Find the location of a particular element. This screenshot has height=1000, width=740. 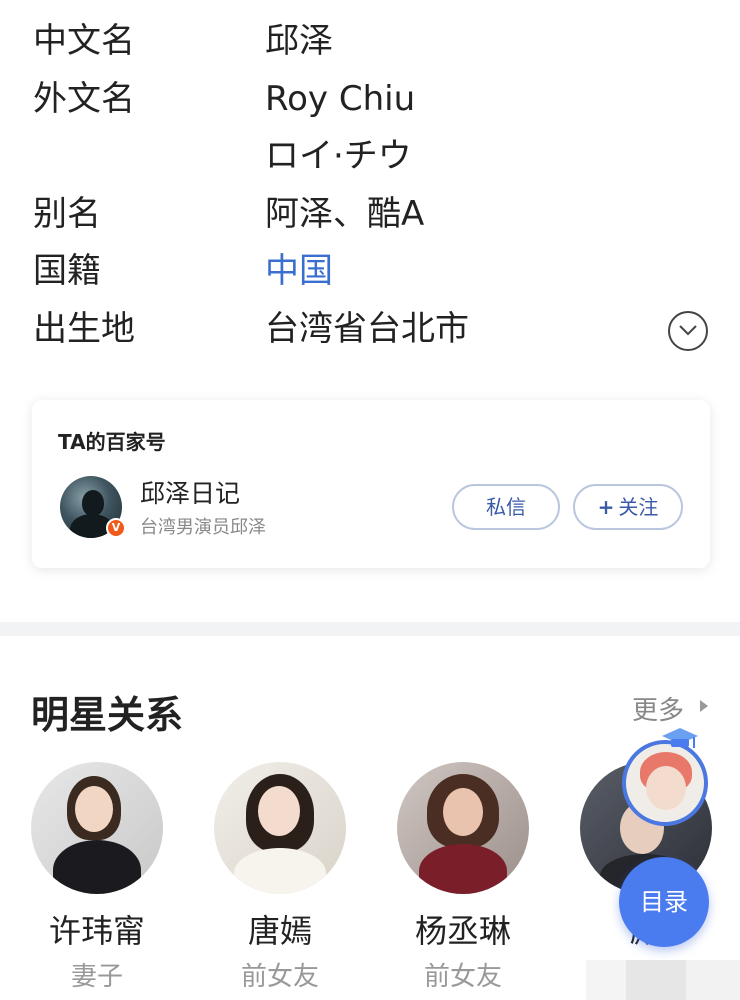

person-name: 唐嫣 is located at coordinates (279, 931).